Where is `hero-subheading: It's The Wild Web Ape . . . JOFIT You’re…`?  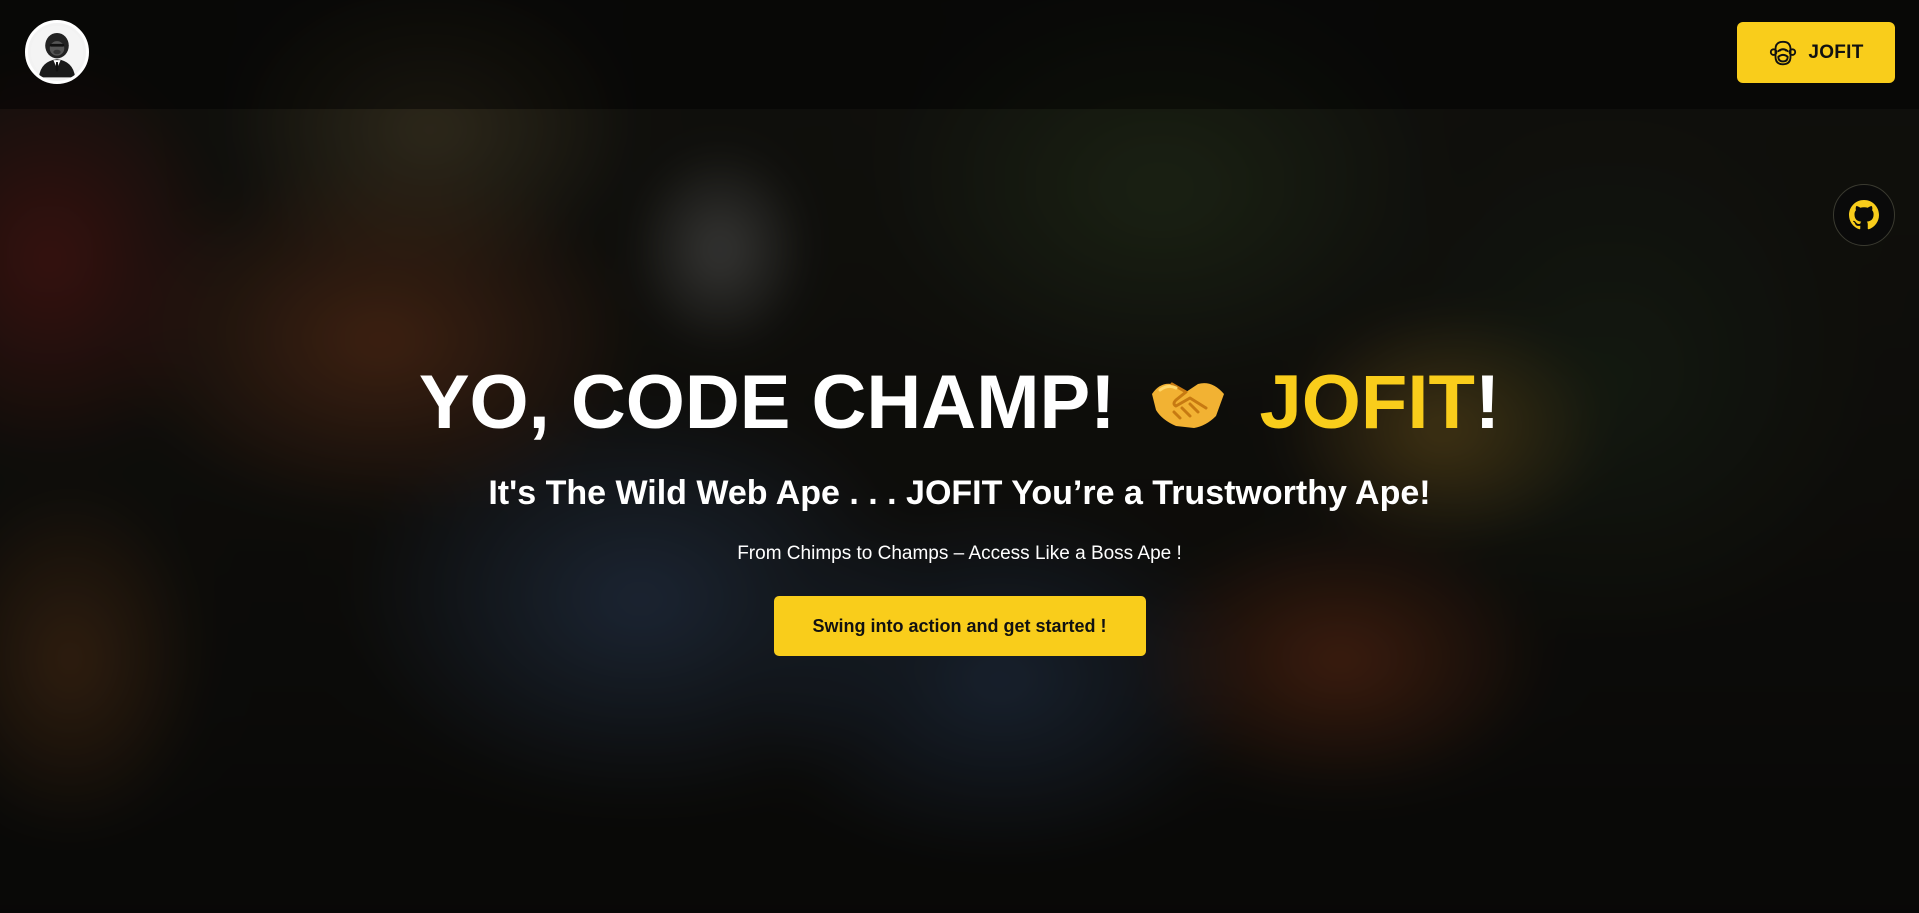
hero-subheading: It's The Wild Web Ape . . . JOFIT You’re… is located at coordinates (959, 493).